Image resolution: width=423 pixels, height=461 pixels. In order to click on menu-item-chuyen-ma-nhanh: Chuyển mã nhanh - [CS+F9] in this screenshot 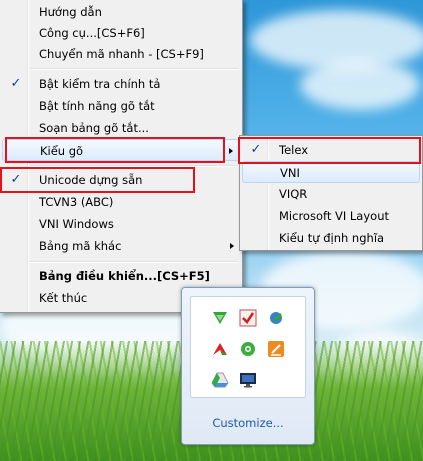, I will do `click(121, 54)`.